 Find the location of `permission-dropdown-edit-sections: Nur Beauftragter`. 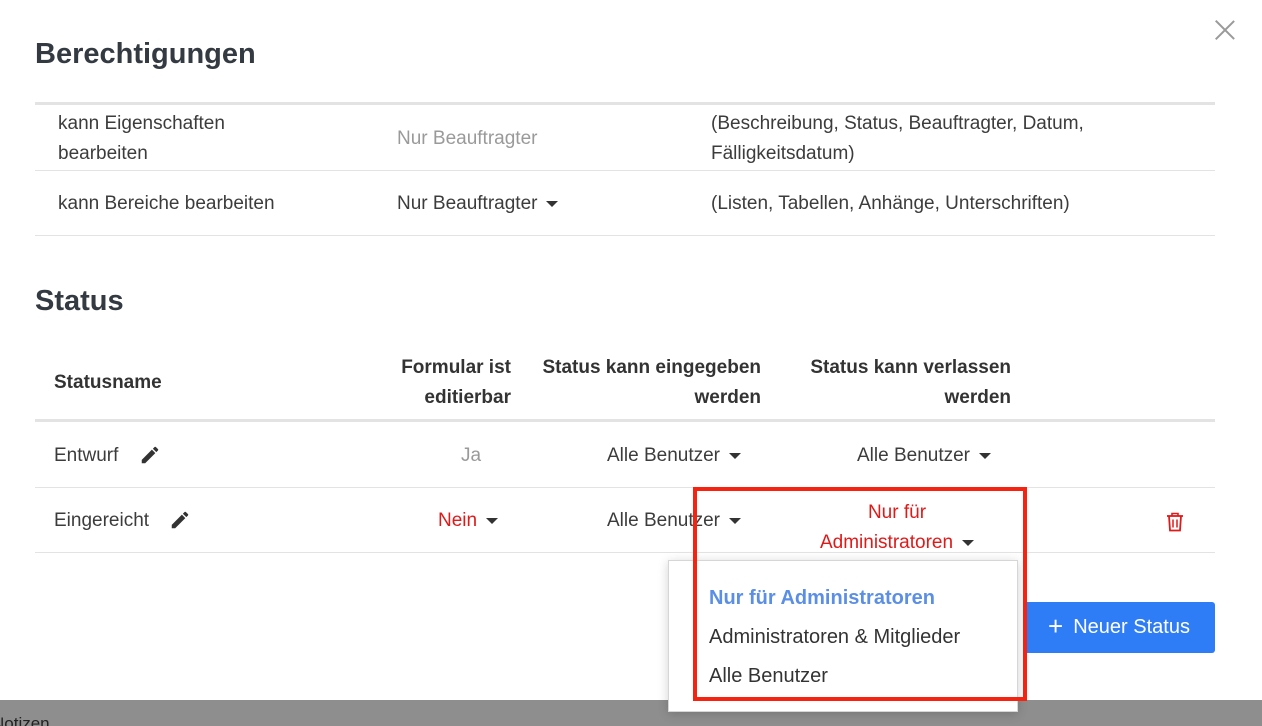

permission-dropdown-edit-sections: Nur Beauftragter is located at coordinates (478, 204).